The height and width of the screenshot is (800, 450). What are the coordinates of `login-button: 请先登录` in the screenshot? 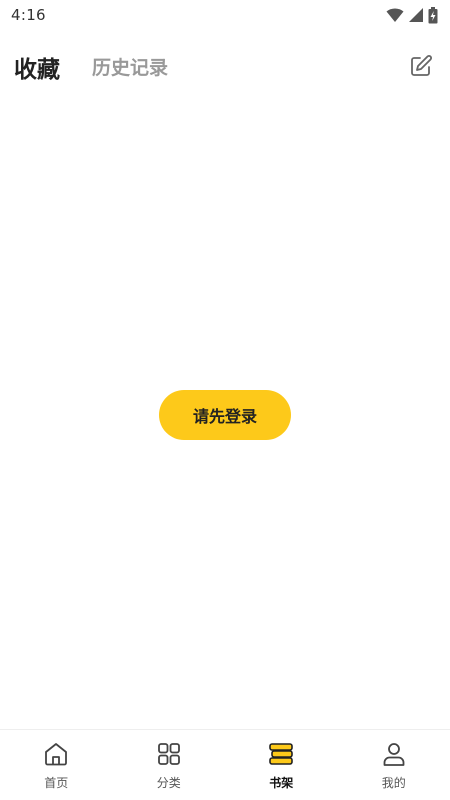 It's located at (225, 415).